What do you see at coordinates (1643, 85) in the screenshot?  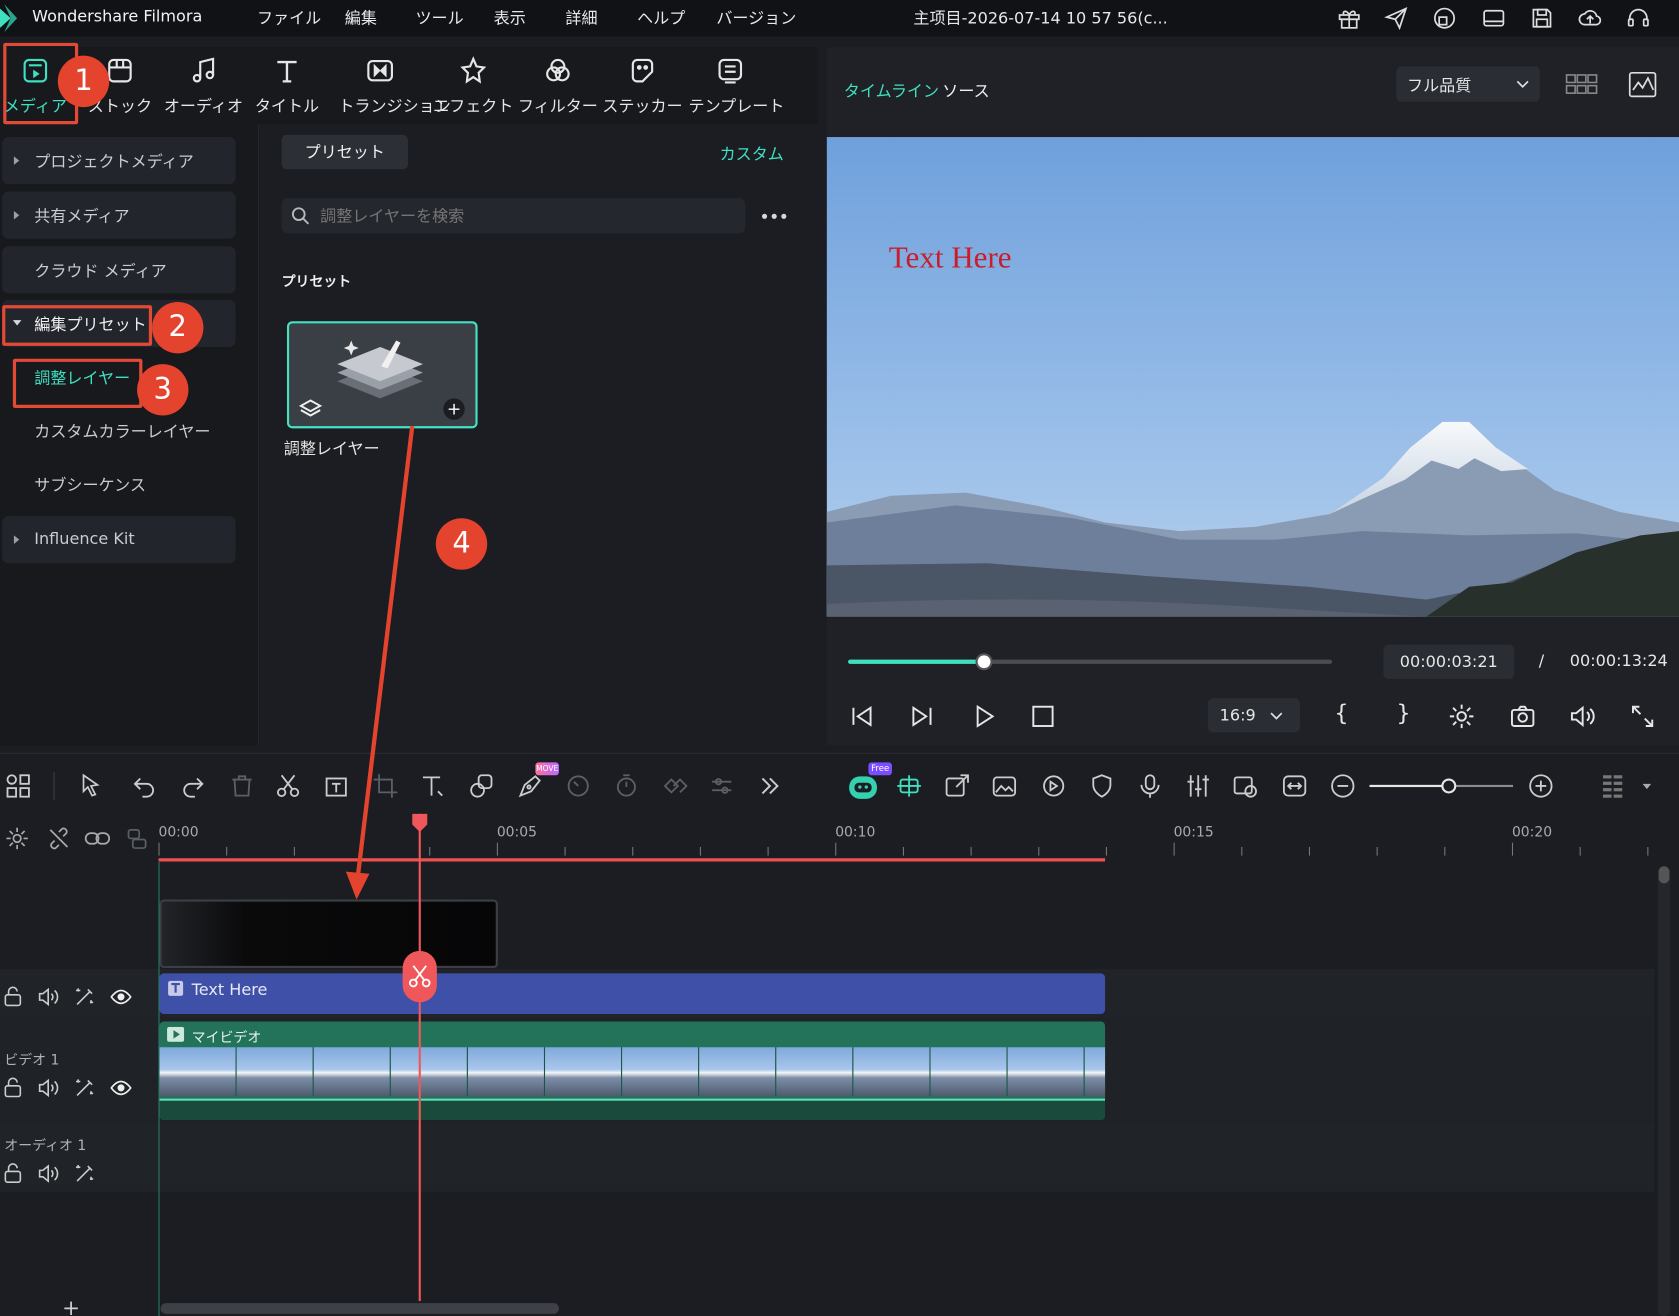 I see `scopes-icon` at bounding box center [1643, 85].